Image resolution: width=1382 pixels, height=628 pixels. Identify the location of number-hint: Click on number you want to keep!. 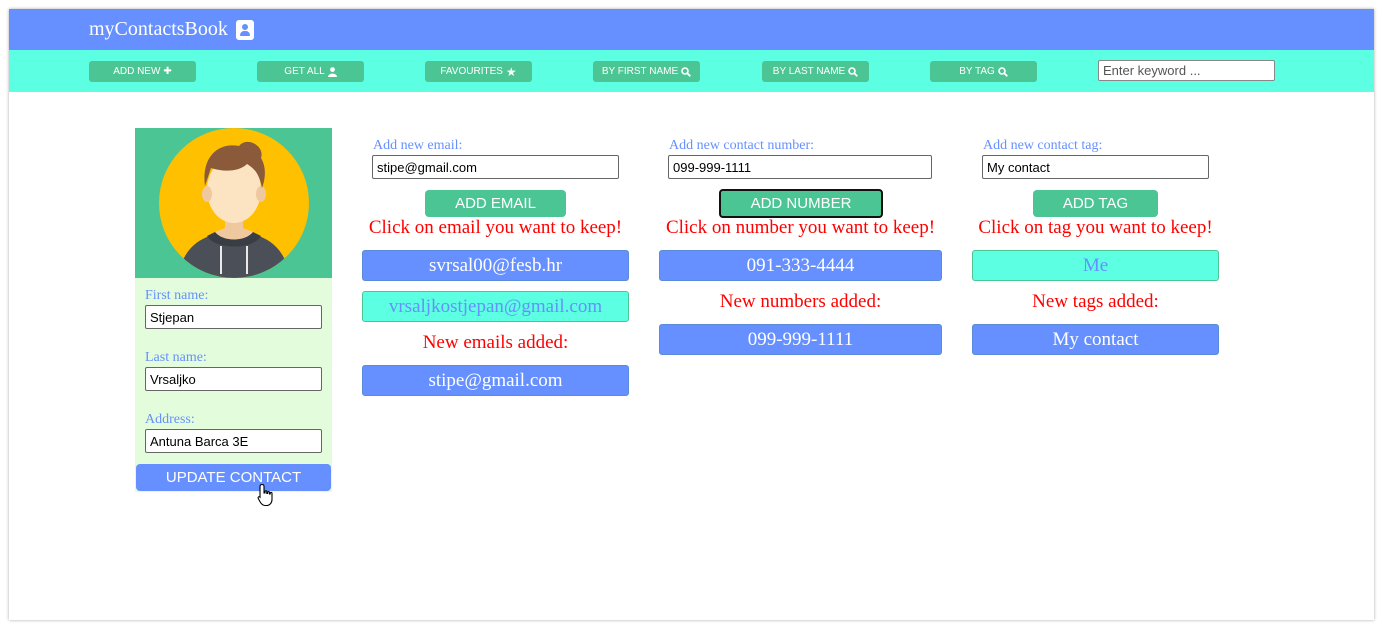
(800, 227).